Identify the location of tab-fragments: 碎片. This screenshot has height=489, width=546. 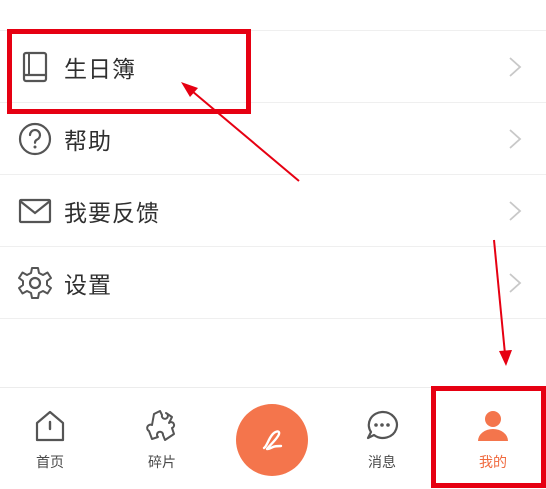
(162, 438).